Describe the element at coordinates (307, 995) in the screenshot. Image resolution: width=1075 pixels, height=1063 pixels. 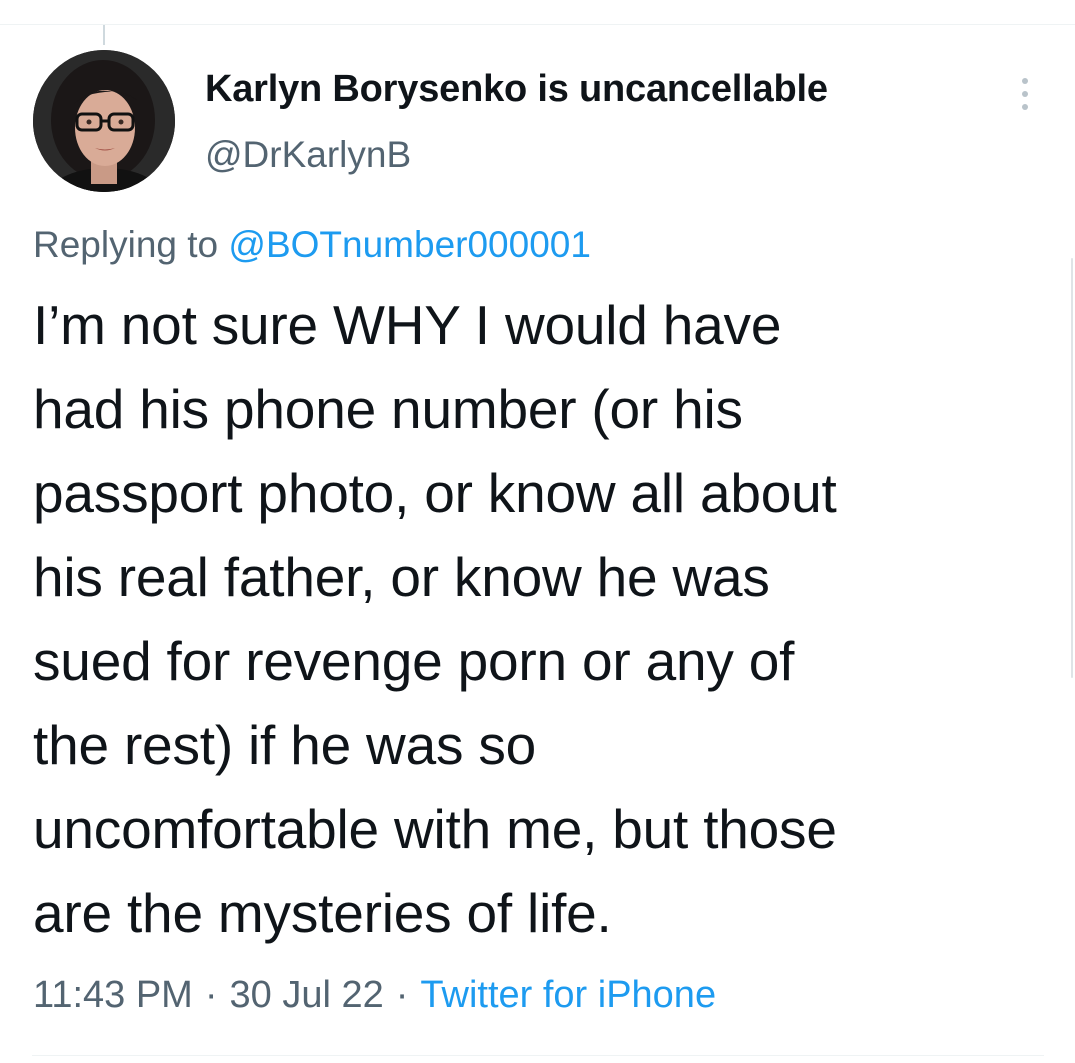
I see `tweet-date: 30 Jul 22` at that location.